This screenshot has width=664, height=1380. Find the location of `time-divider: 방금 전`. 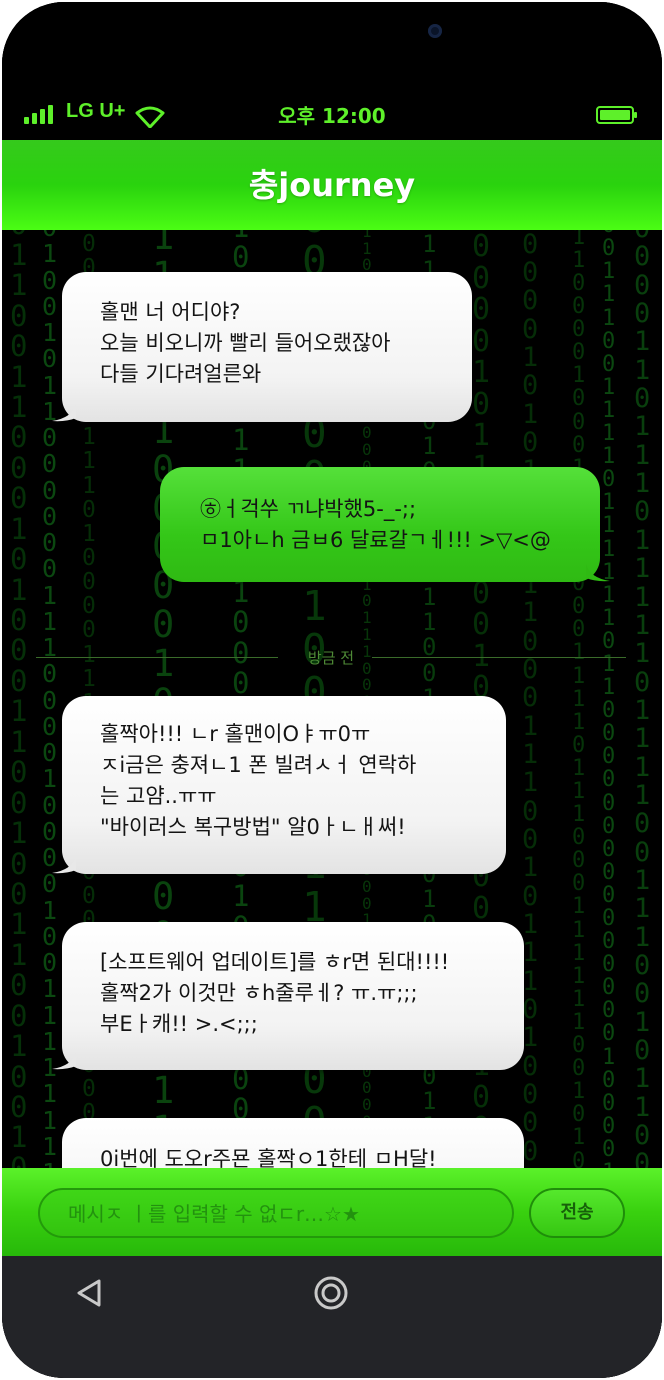

time-divider: 방금 전 is located at coordinates (331, 657).